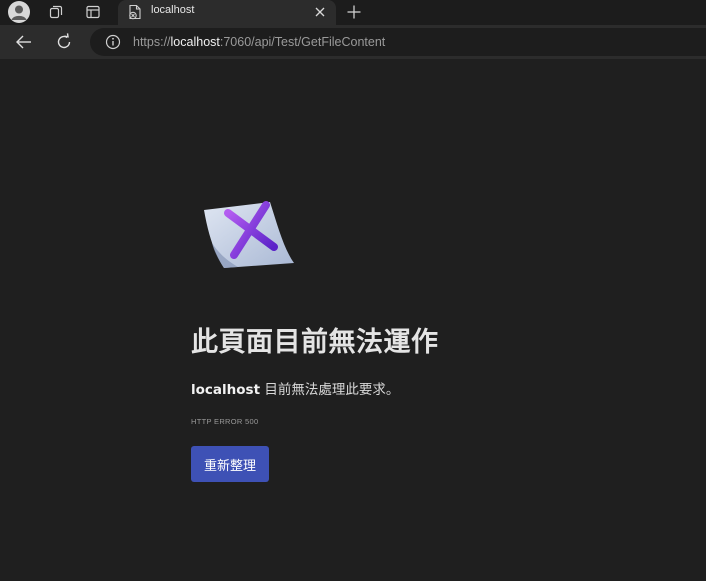 This screenshot has height=581, width=706. Describe the element at coordinates (113, 42) in the screenshot. I see `info-icon` at that location.